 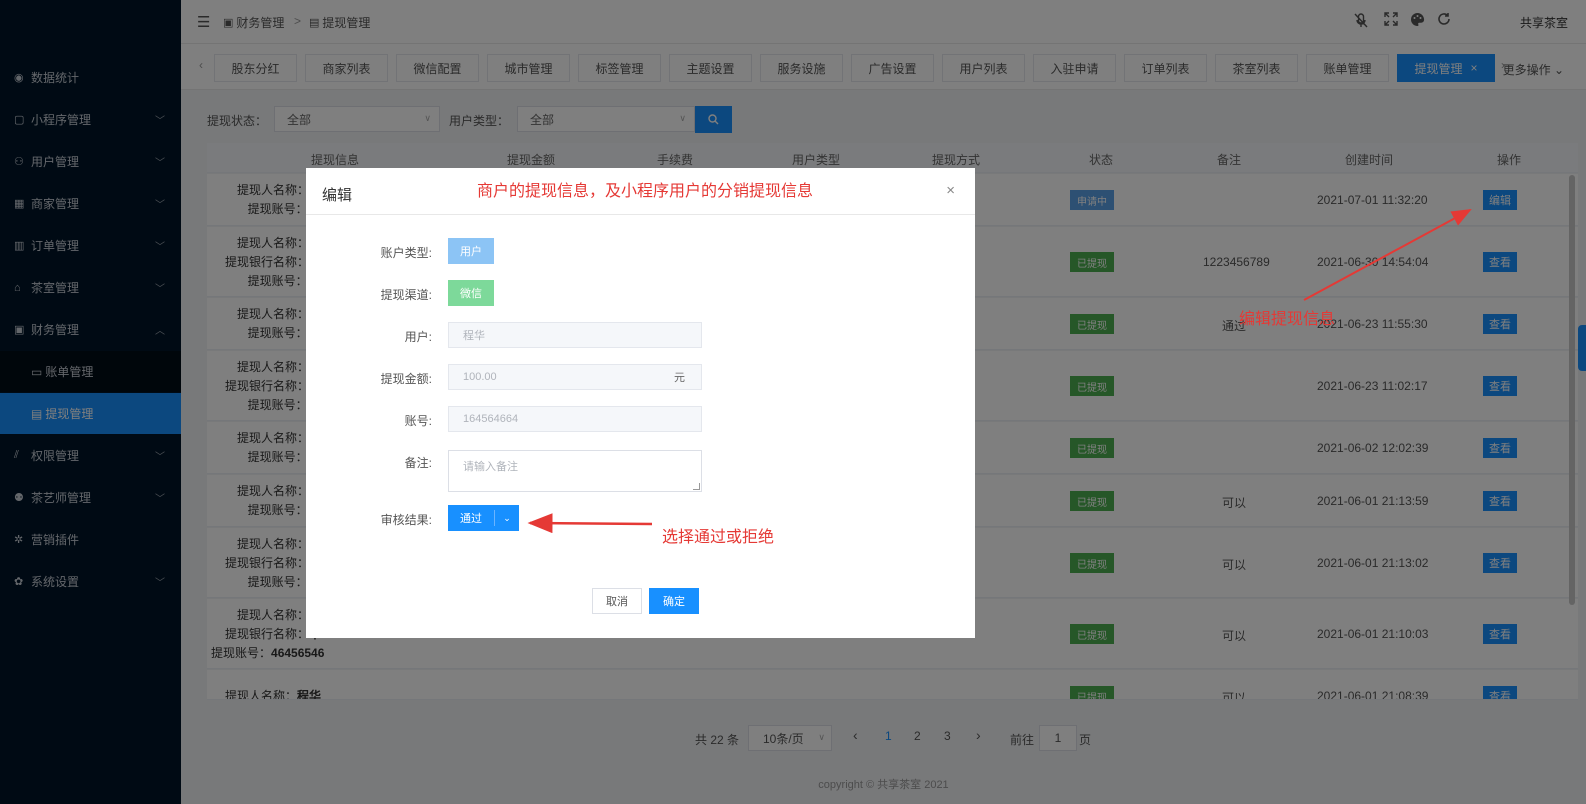 What do you see at coordinates (418, 463) in the screenshot?
I see `remark-label: 备注:` at bounding box center [418, 463].